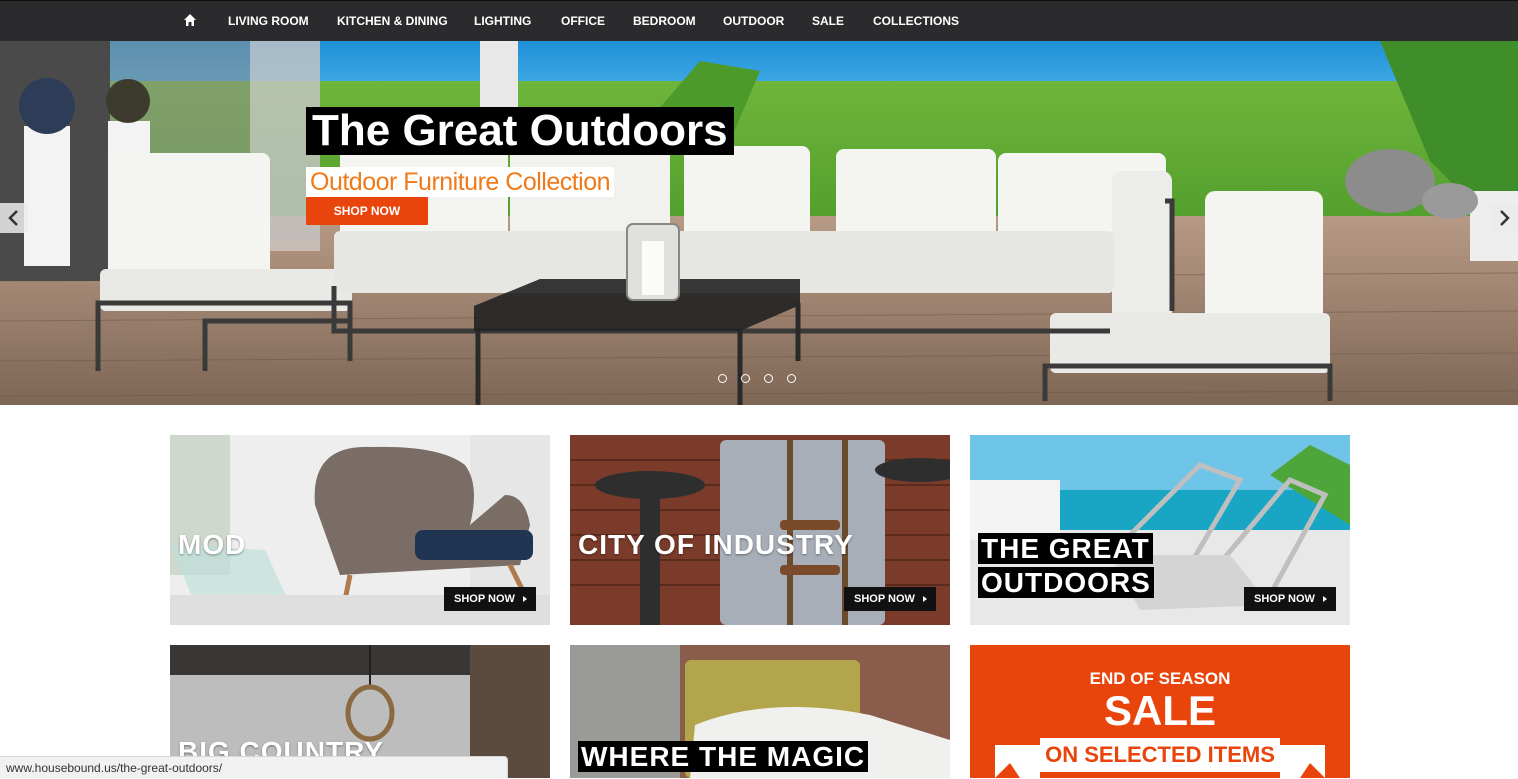 This screenshot has width=1518, height=779. I want to click on slider-next-button, so click(1504, 218).